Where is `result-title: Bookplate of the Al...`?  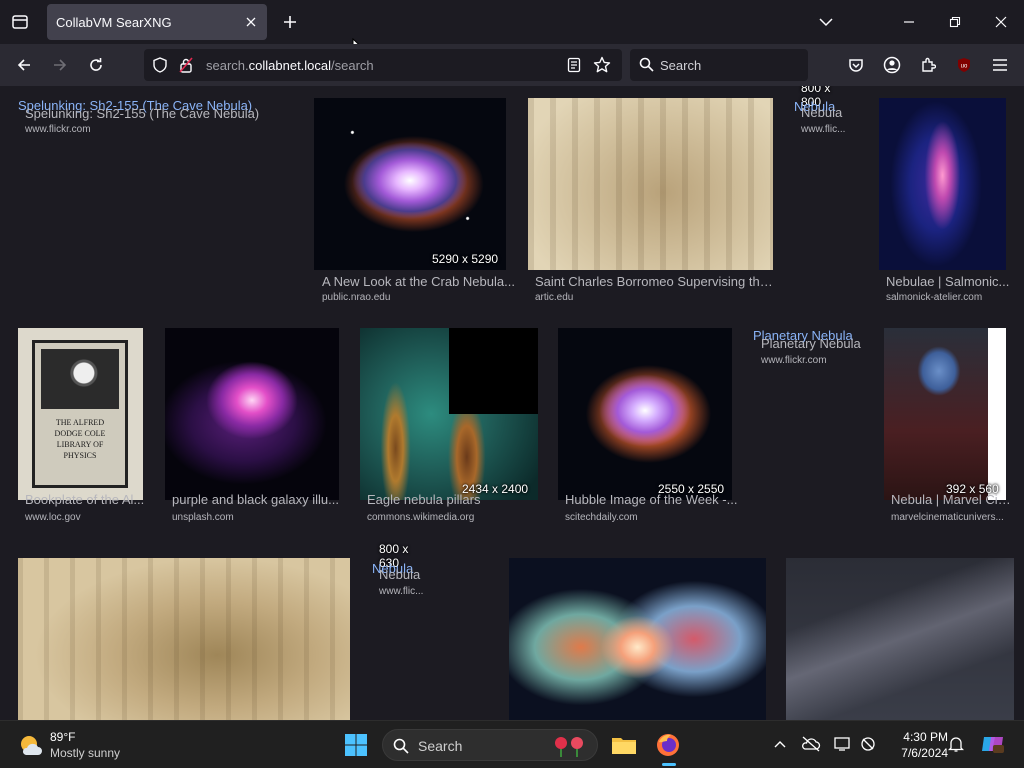
result-title: Bookplate of the Al... is located at coordinates (85, 499).